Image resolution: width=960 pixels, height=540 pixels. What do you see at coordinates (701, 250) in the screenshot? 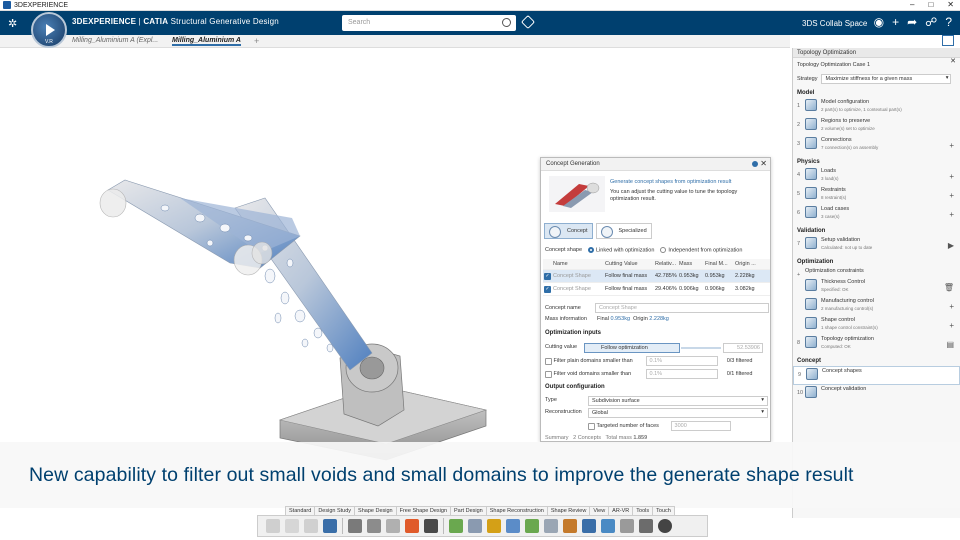
I see `radio-independent: Independent from optimization` at bounding box center [701, 250].